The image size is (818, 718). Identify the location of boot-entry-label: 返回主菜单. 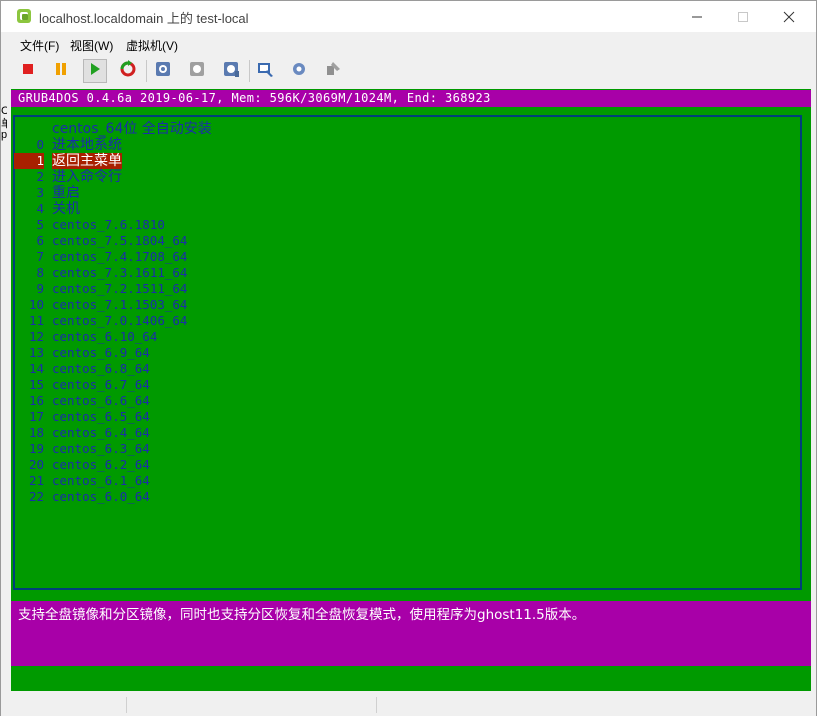
(87, 161).